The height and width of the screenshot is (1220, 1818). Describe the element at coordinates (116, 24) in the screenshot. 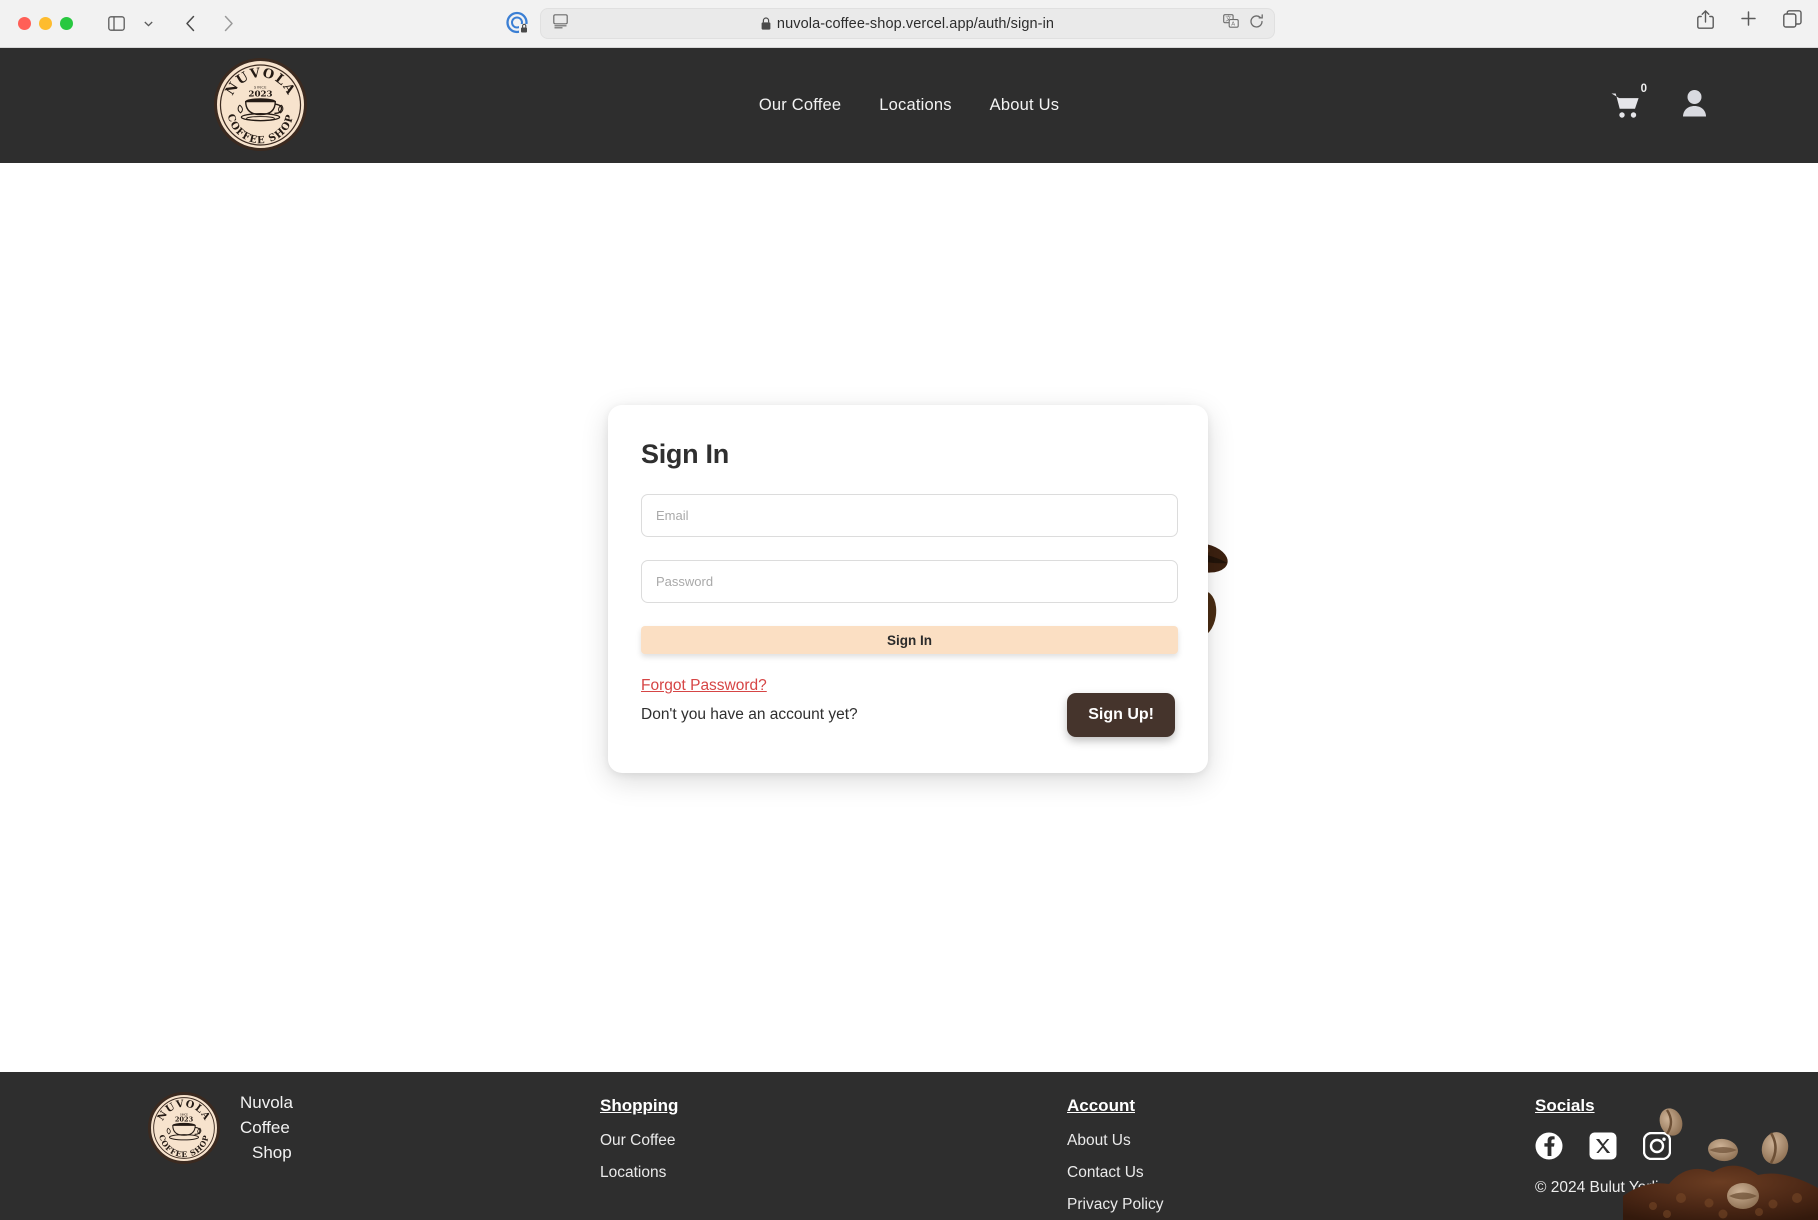

I see `sidebar-toggle-icon` at that location.